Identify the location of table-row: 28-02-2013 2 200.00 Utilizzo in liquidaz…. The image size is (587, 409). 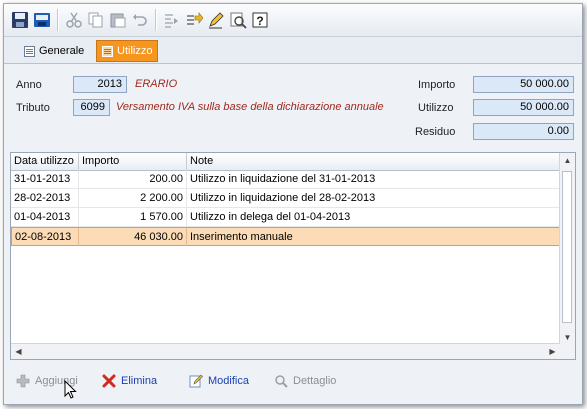
(285, 198).